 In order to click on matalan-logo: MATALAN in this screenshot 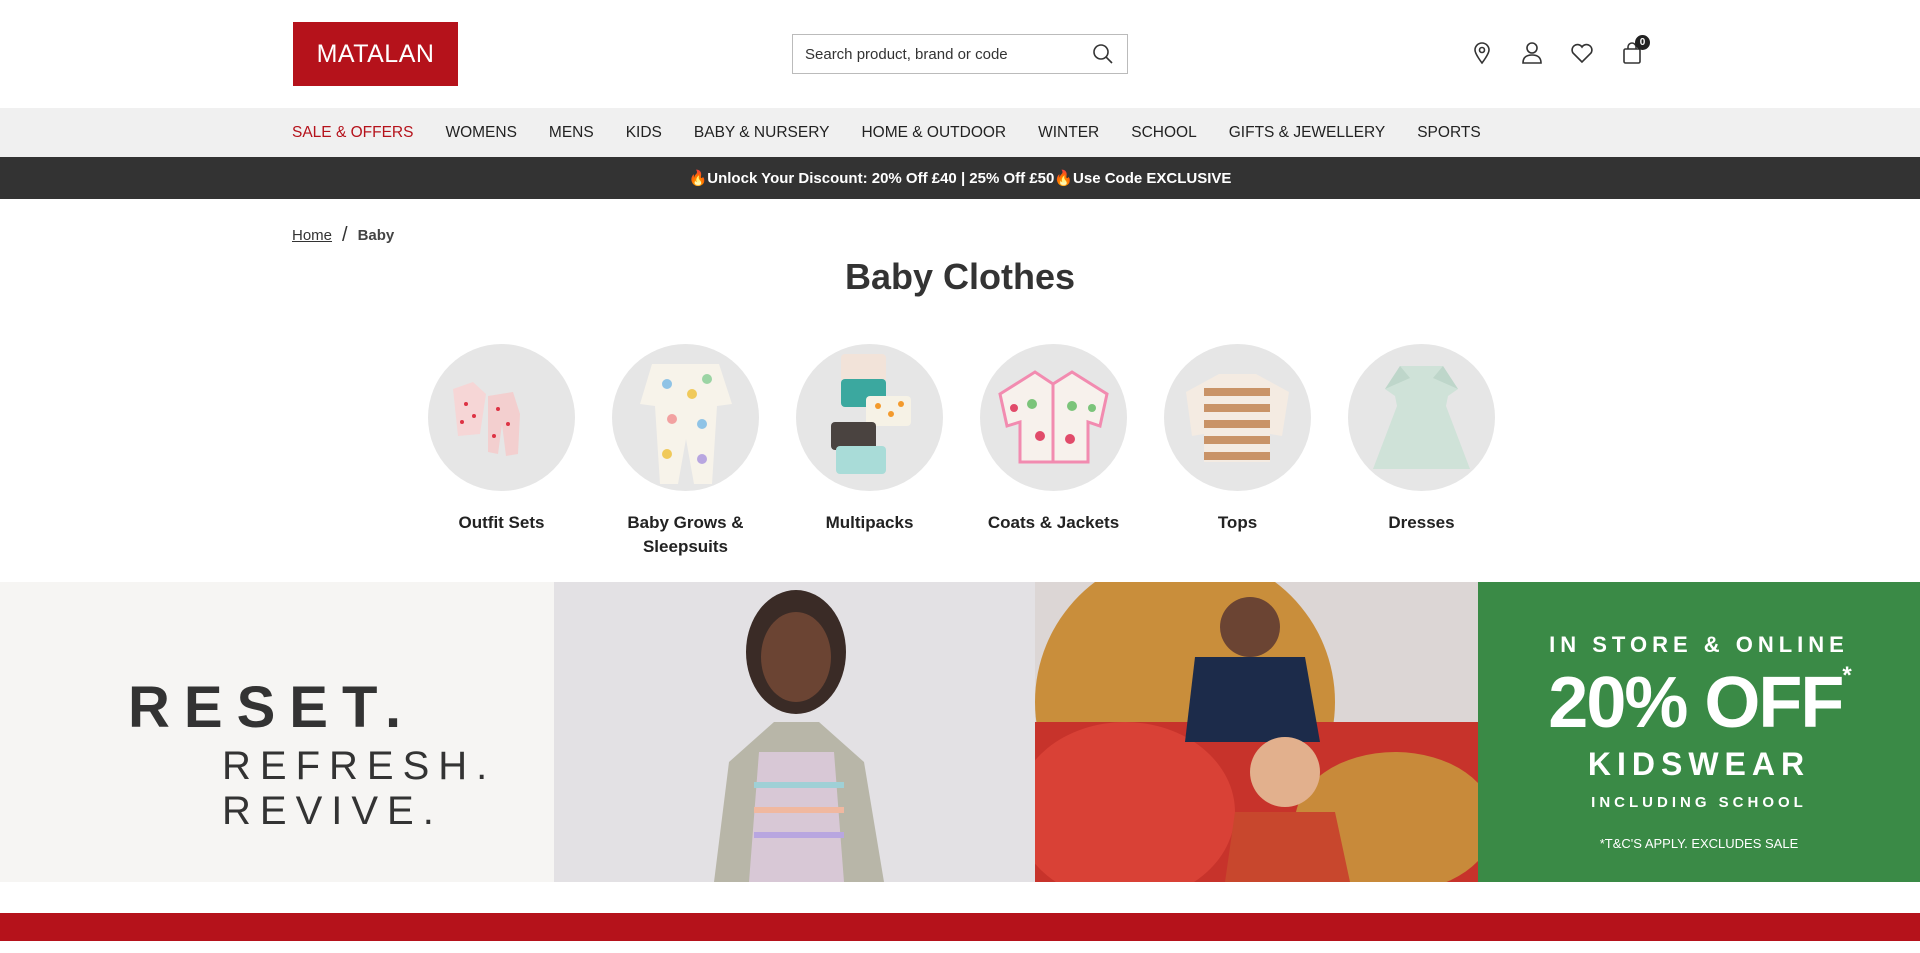, I will do `click(375, 54)`.